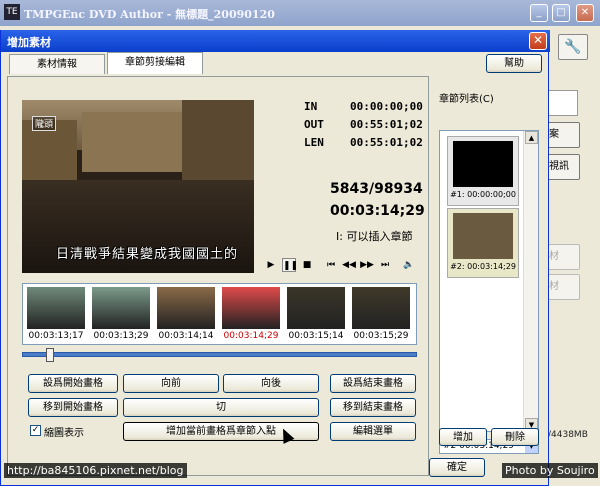  Describe the element at coordinates (271, 265) in the screenshot. I see `play-icon: ▶` at that location.